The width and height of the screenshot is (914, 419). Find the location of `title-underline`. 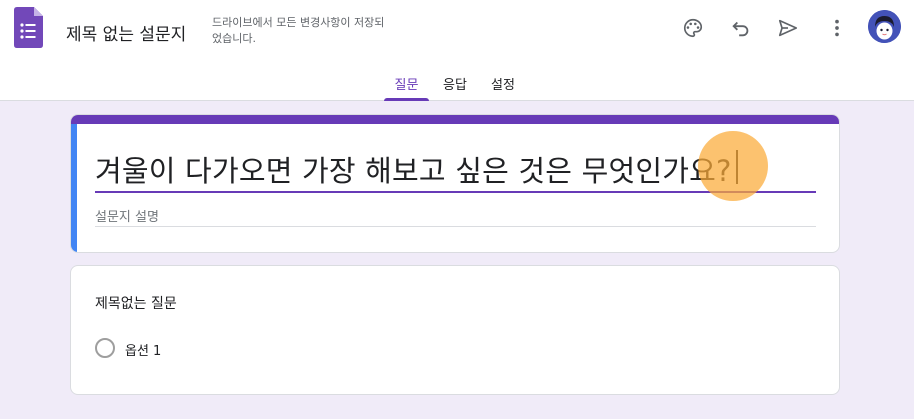

title-underline is located at coordinates (455, 192).